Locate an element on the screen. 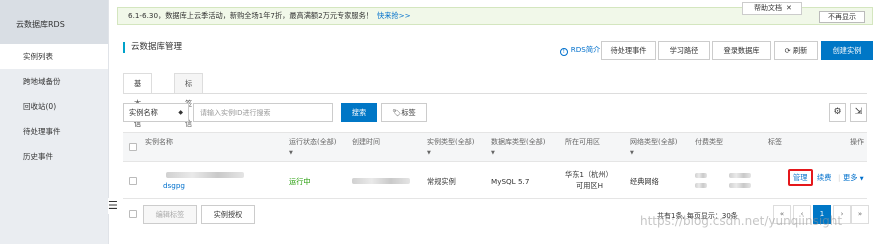 This screenshot has height=244, width=883. rds-intro-link: ! RDS简介 is located at coordinates (580, 50).